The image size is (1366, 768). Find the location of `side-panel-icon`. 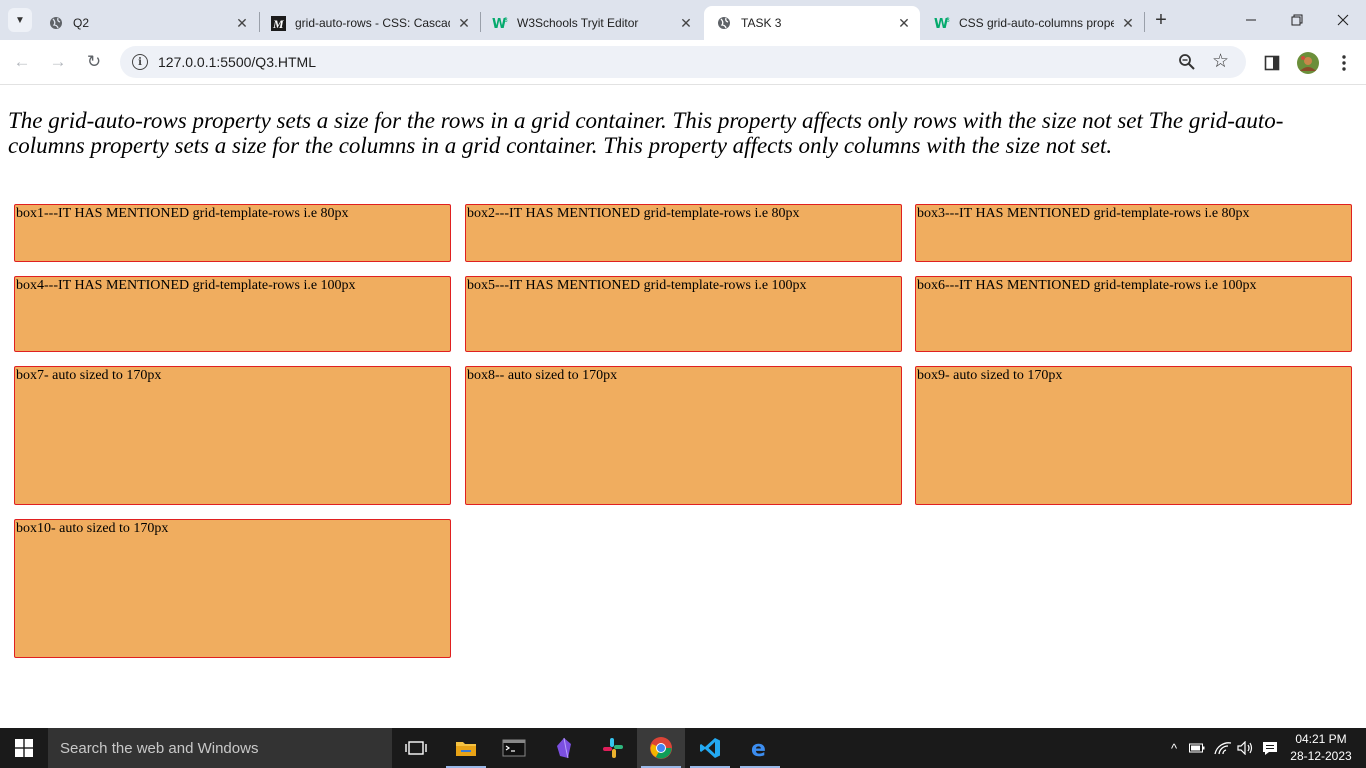

side-panel-icon is located at coordinates (1272, 63).